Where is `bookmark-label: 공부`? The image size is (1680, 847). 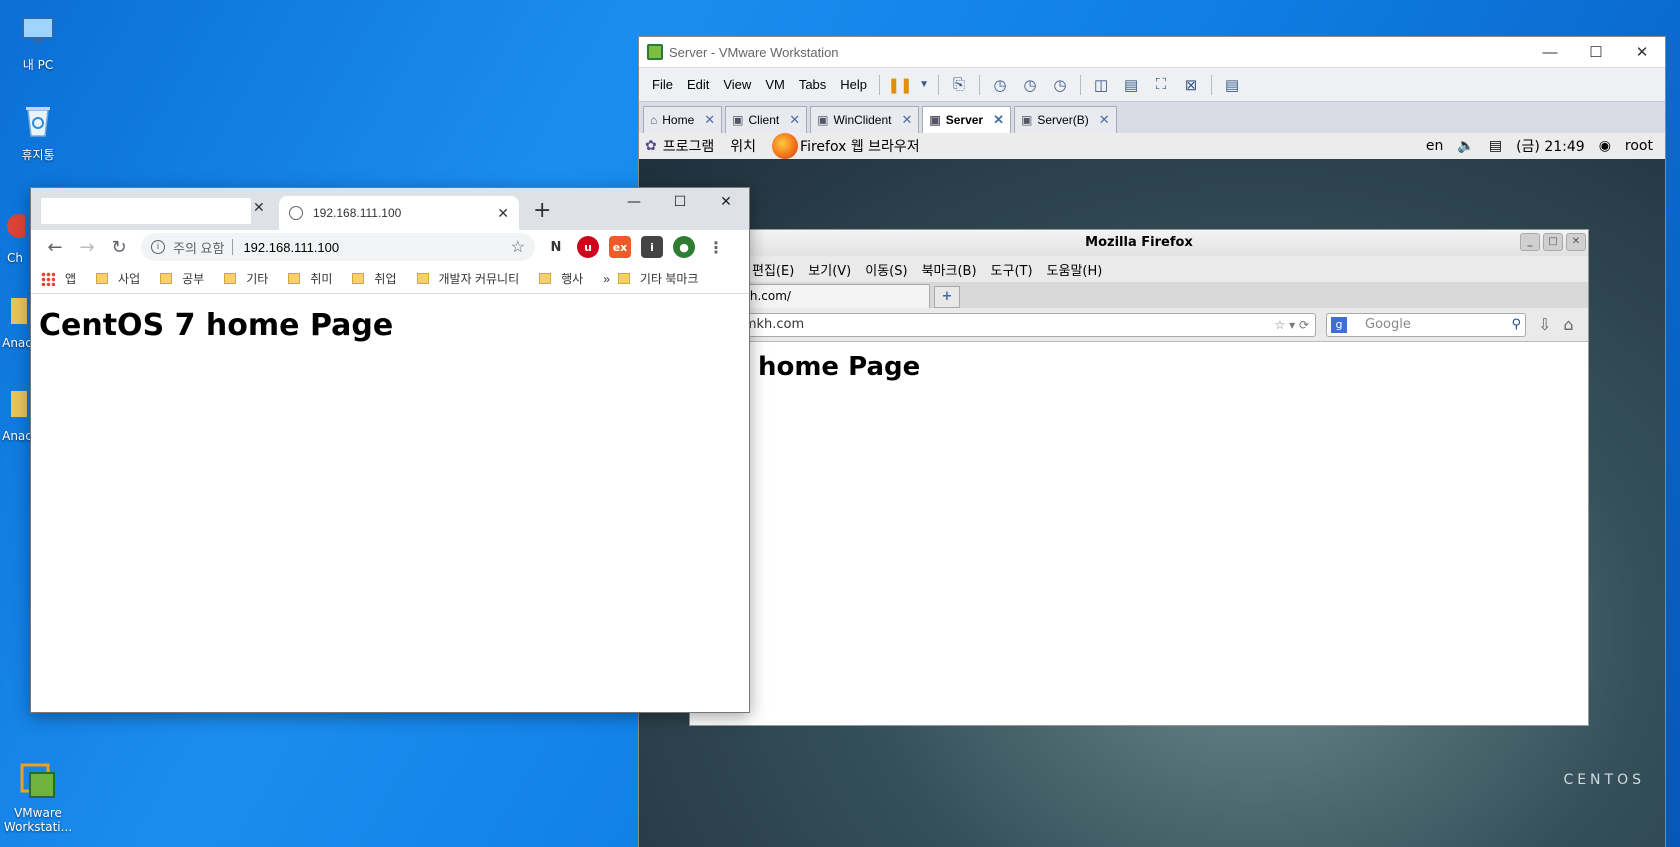
bookmark-label: 공부 is located at coordinates (193, 279).